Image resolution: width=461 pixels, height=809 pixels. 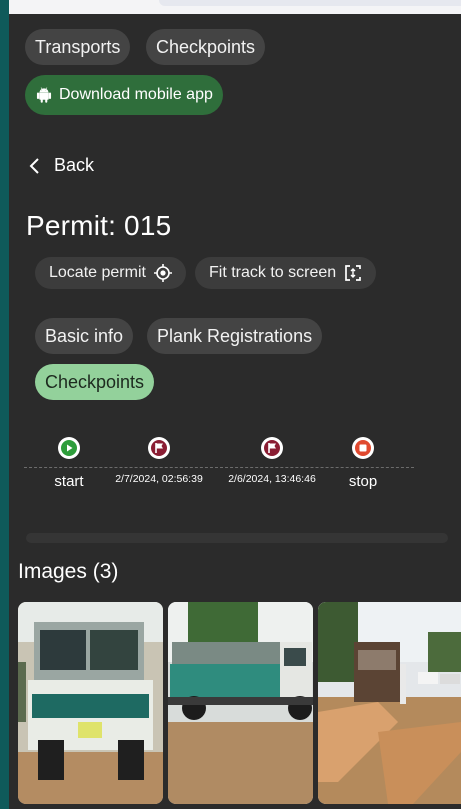 I want to click on fit-screen-icon, so click(x=353, y=273).